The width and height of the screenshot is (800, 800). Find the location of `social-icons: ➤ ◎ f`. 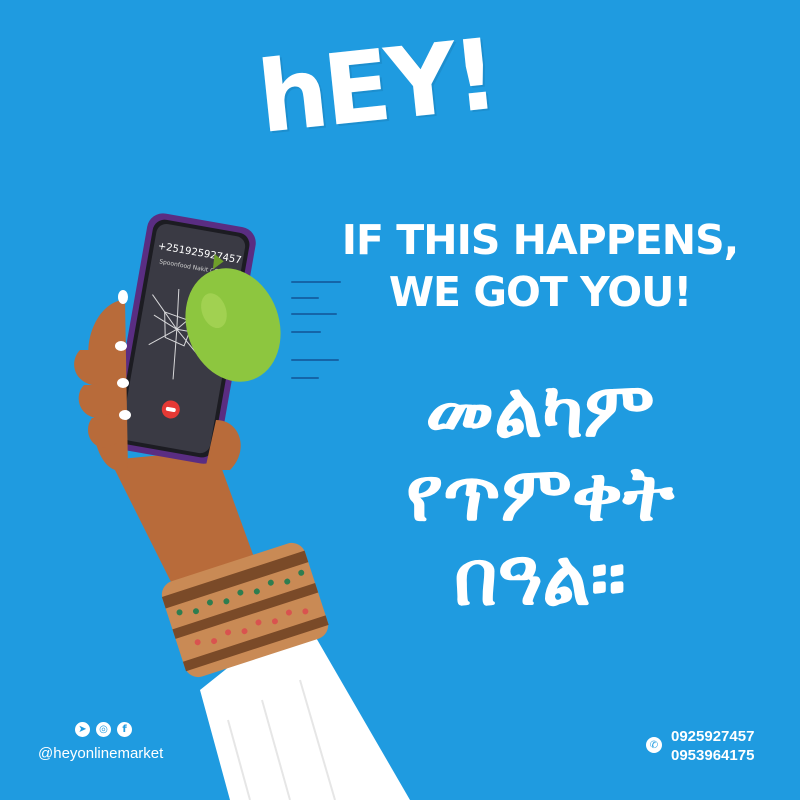

social-icons: ➤ ◎ f is located at coordinates (103, 729).